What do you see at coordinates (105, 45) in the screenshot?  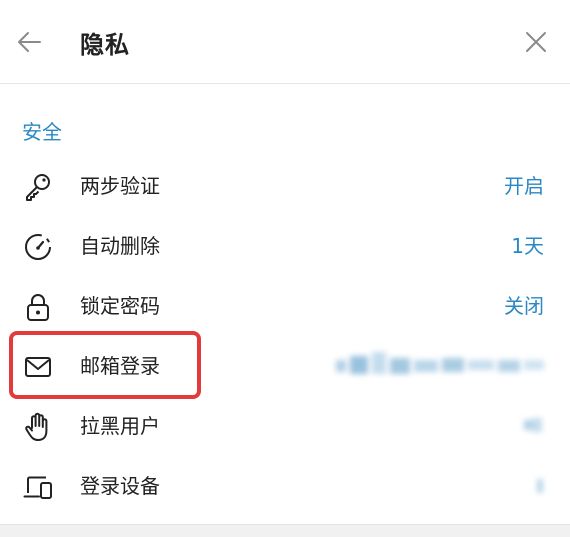 I see `page-title: 隐私` at bounding box center [105, 45].